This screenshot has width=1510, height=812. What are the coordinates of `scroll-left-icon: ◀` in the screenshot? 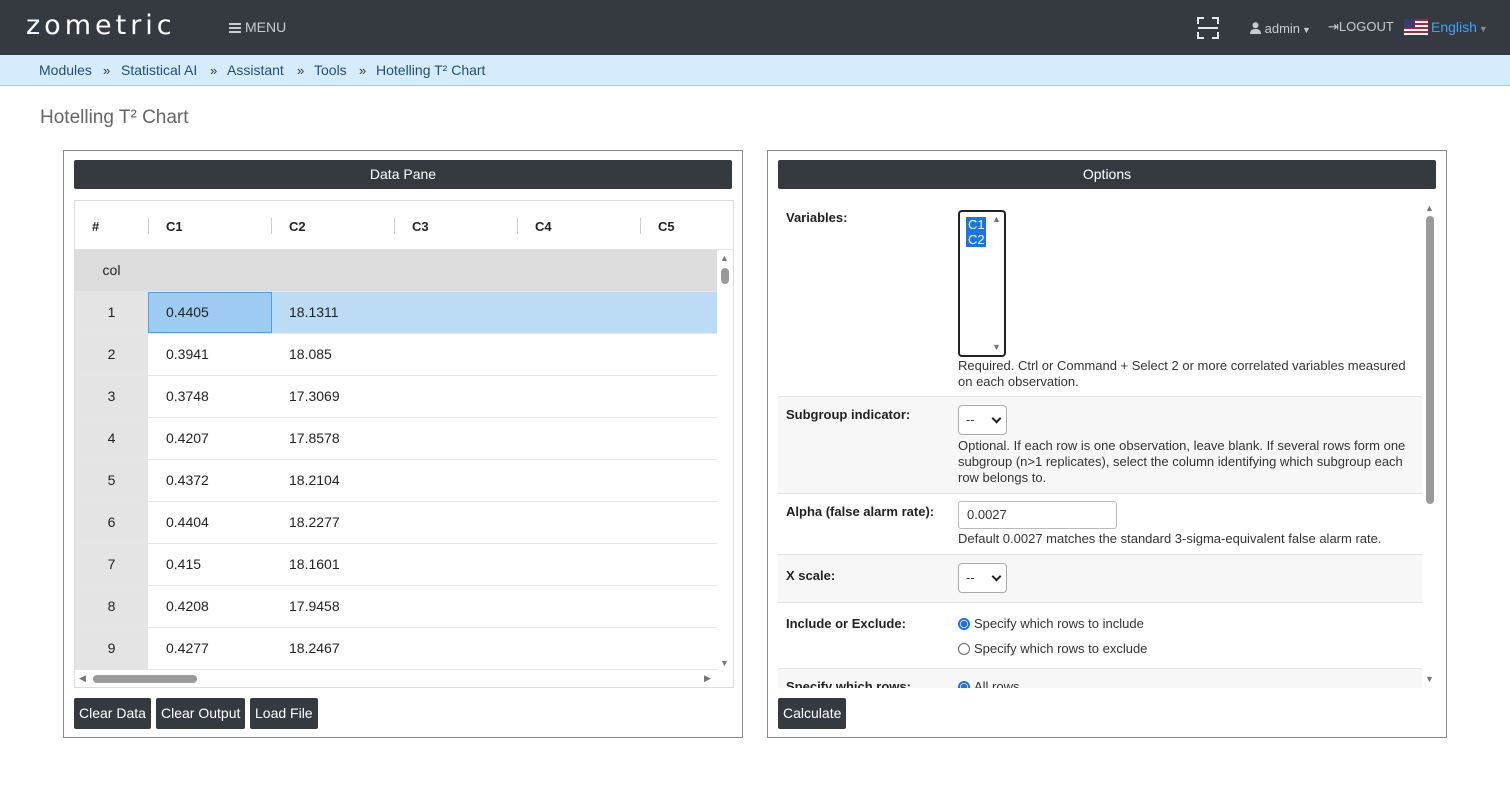 It's located at (82, 678).